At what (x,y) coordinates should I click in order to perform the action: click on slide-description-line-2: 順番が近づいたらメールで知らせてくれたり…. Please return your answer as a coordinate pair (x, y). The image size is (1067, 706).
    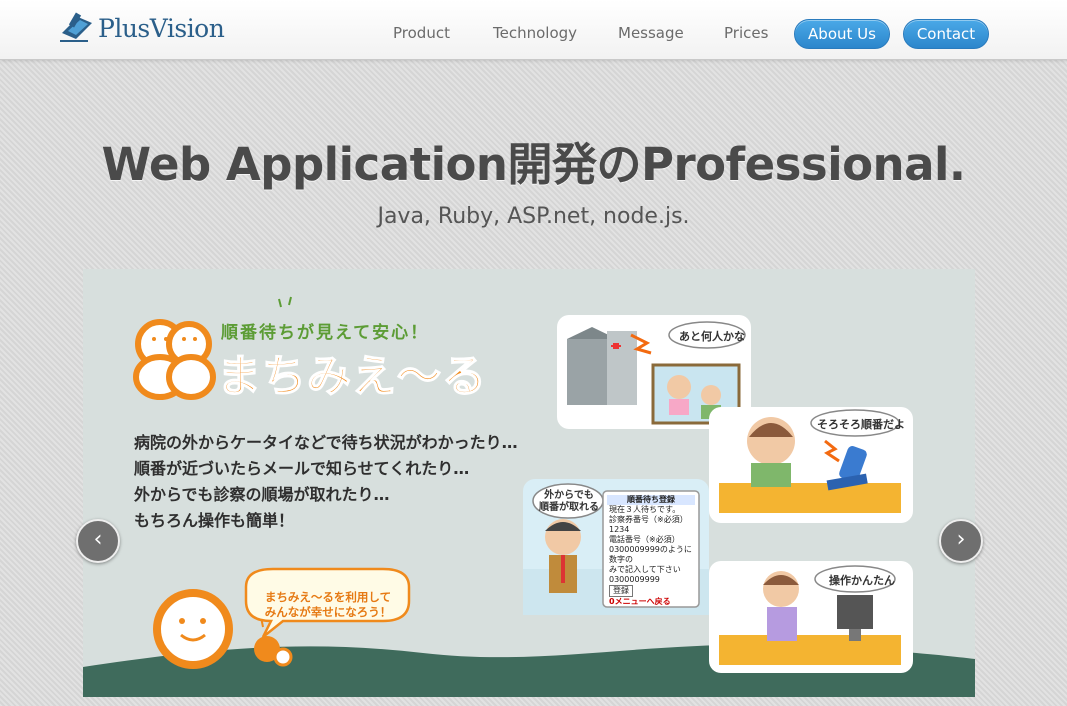
    Looking at the image, I should click on (302, 468).